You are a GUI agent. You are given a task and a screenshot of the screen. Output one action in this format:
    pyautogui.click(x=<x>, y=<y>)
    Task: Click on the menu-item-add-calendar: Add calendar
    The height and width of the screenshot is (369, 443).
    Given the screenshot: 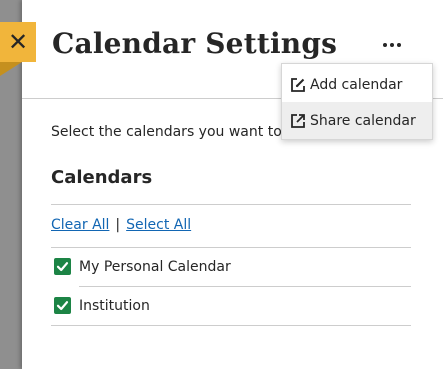 What is the action you would take?
    pyautogui.click(x=357, y=84)
    